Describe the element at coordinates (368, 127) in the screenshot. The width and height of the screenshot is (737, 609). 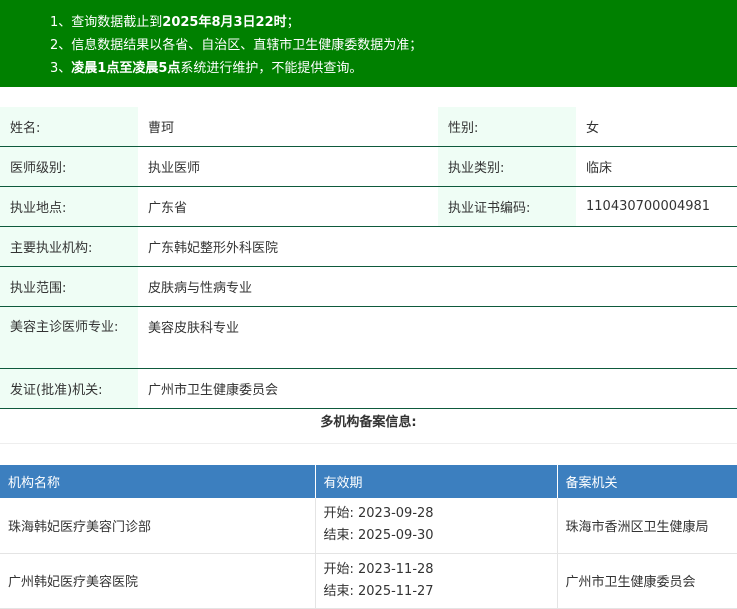
I see `info-row-name: 姓名: 曹珂 性别: 女` at that location.